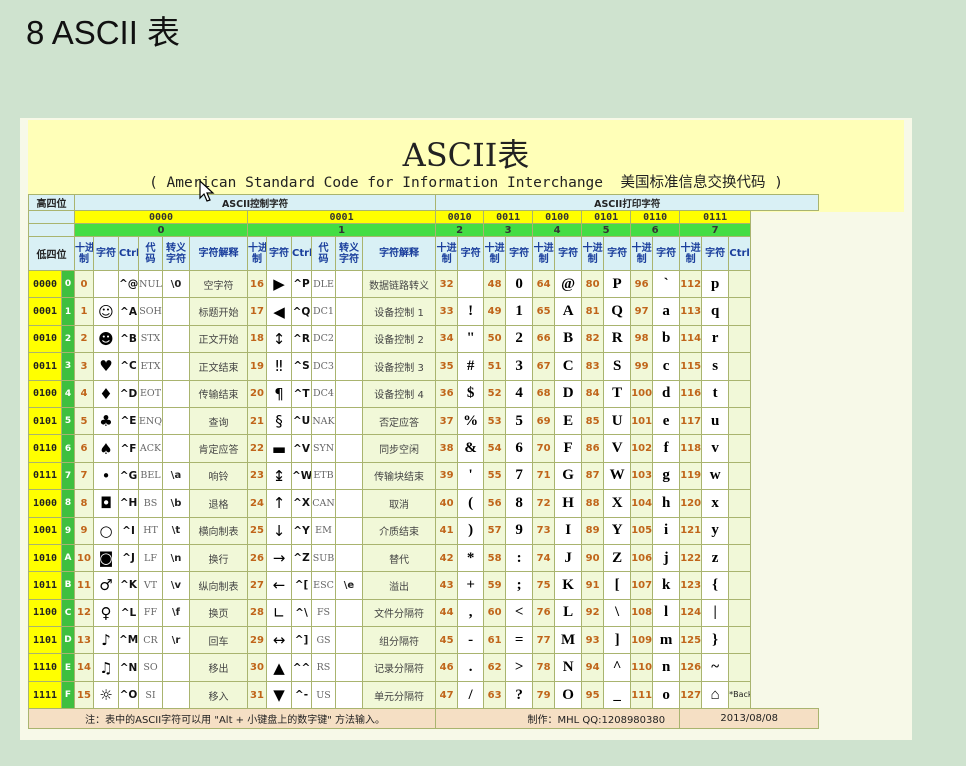 Image resolution: width=966 pixels, height=766 pixels. Describe the element at coordinates (128, 476) in the screenshot. I see `ctrl-key: ^G` at that location.